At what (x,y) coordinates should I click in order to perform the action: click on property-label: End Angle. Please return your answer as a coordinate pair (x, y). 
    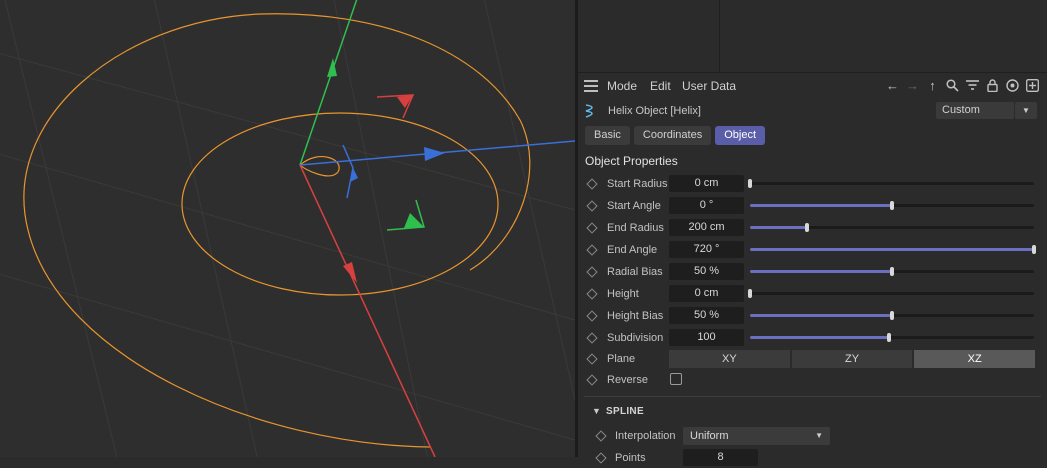
    Looking at the image, I should click on (632, 250).